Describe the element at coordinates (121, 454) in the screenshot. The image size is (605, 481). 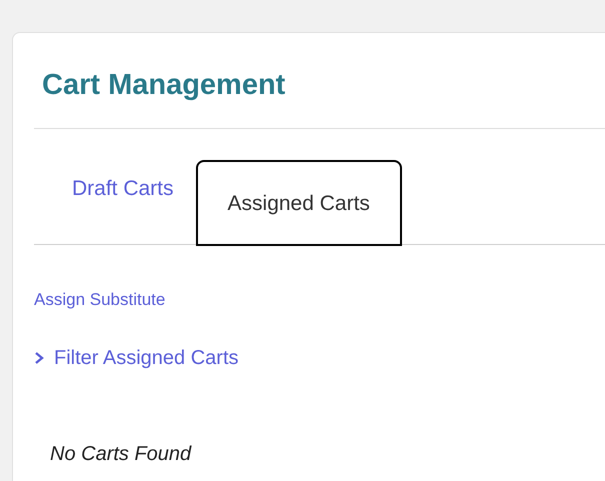
I see `empty-message: No Carts Found` at that location.